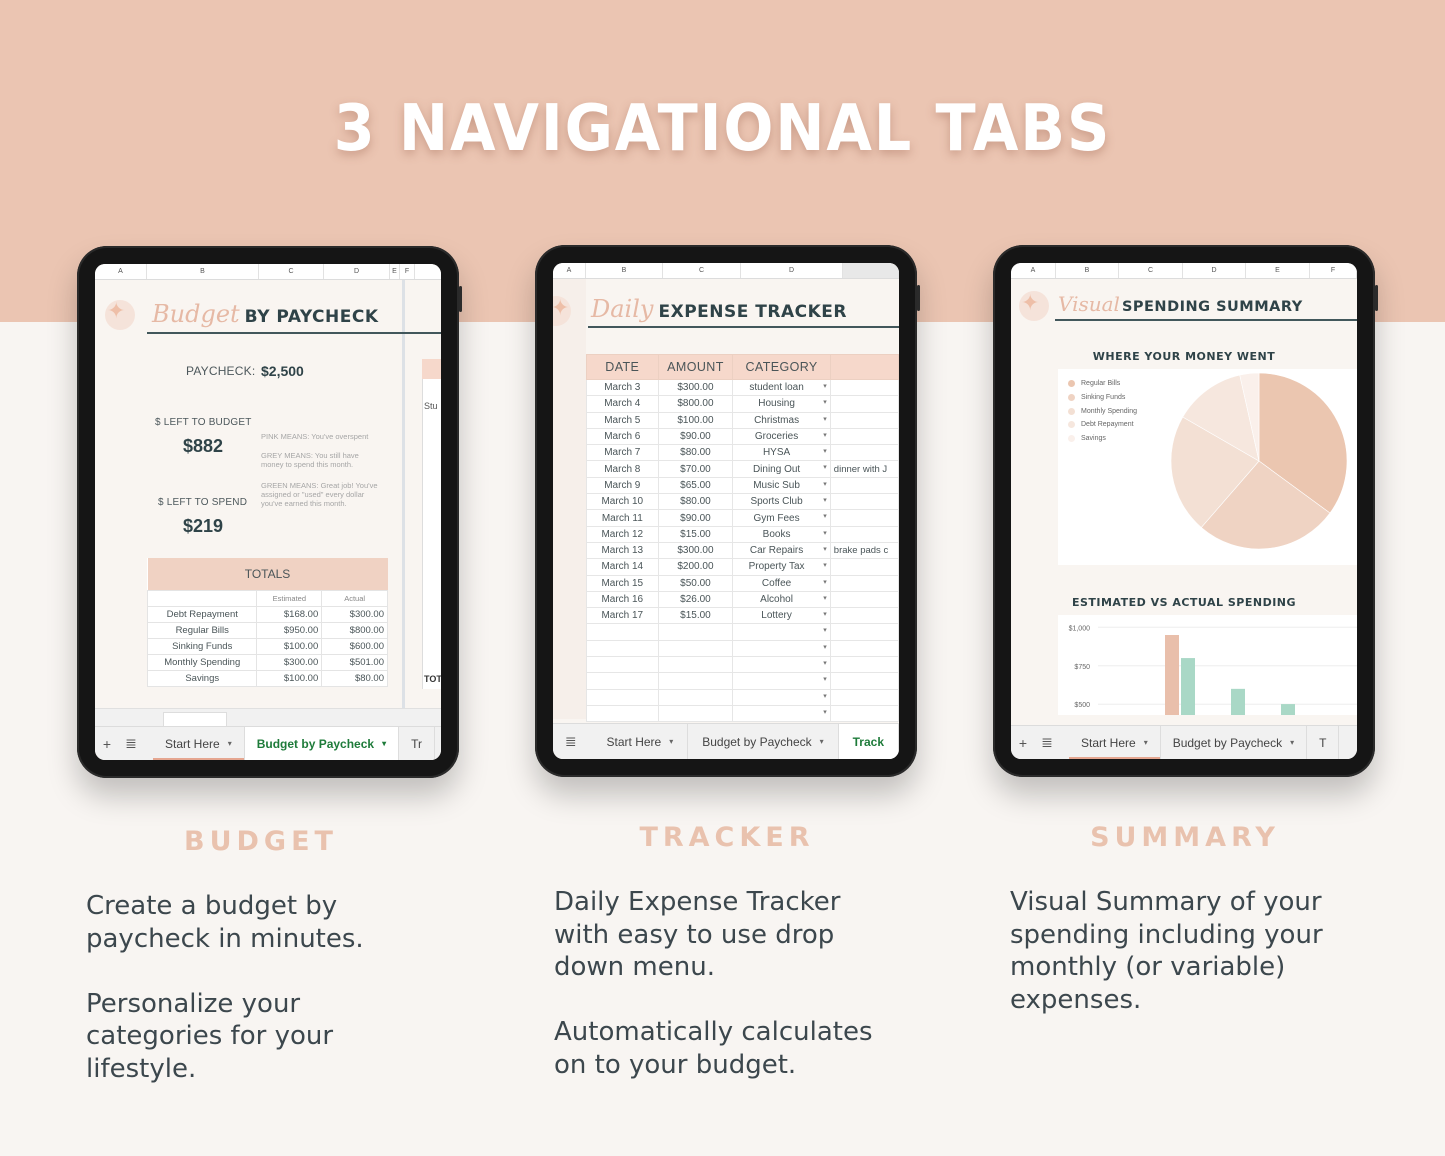  What do you see at coordinates (282, 371) in the screenshot?
I see `paycheck-value: $2,500` at bounding box center [282, 371].